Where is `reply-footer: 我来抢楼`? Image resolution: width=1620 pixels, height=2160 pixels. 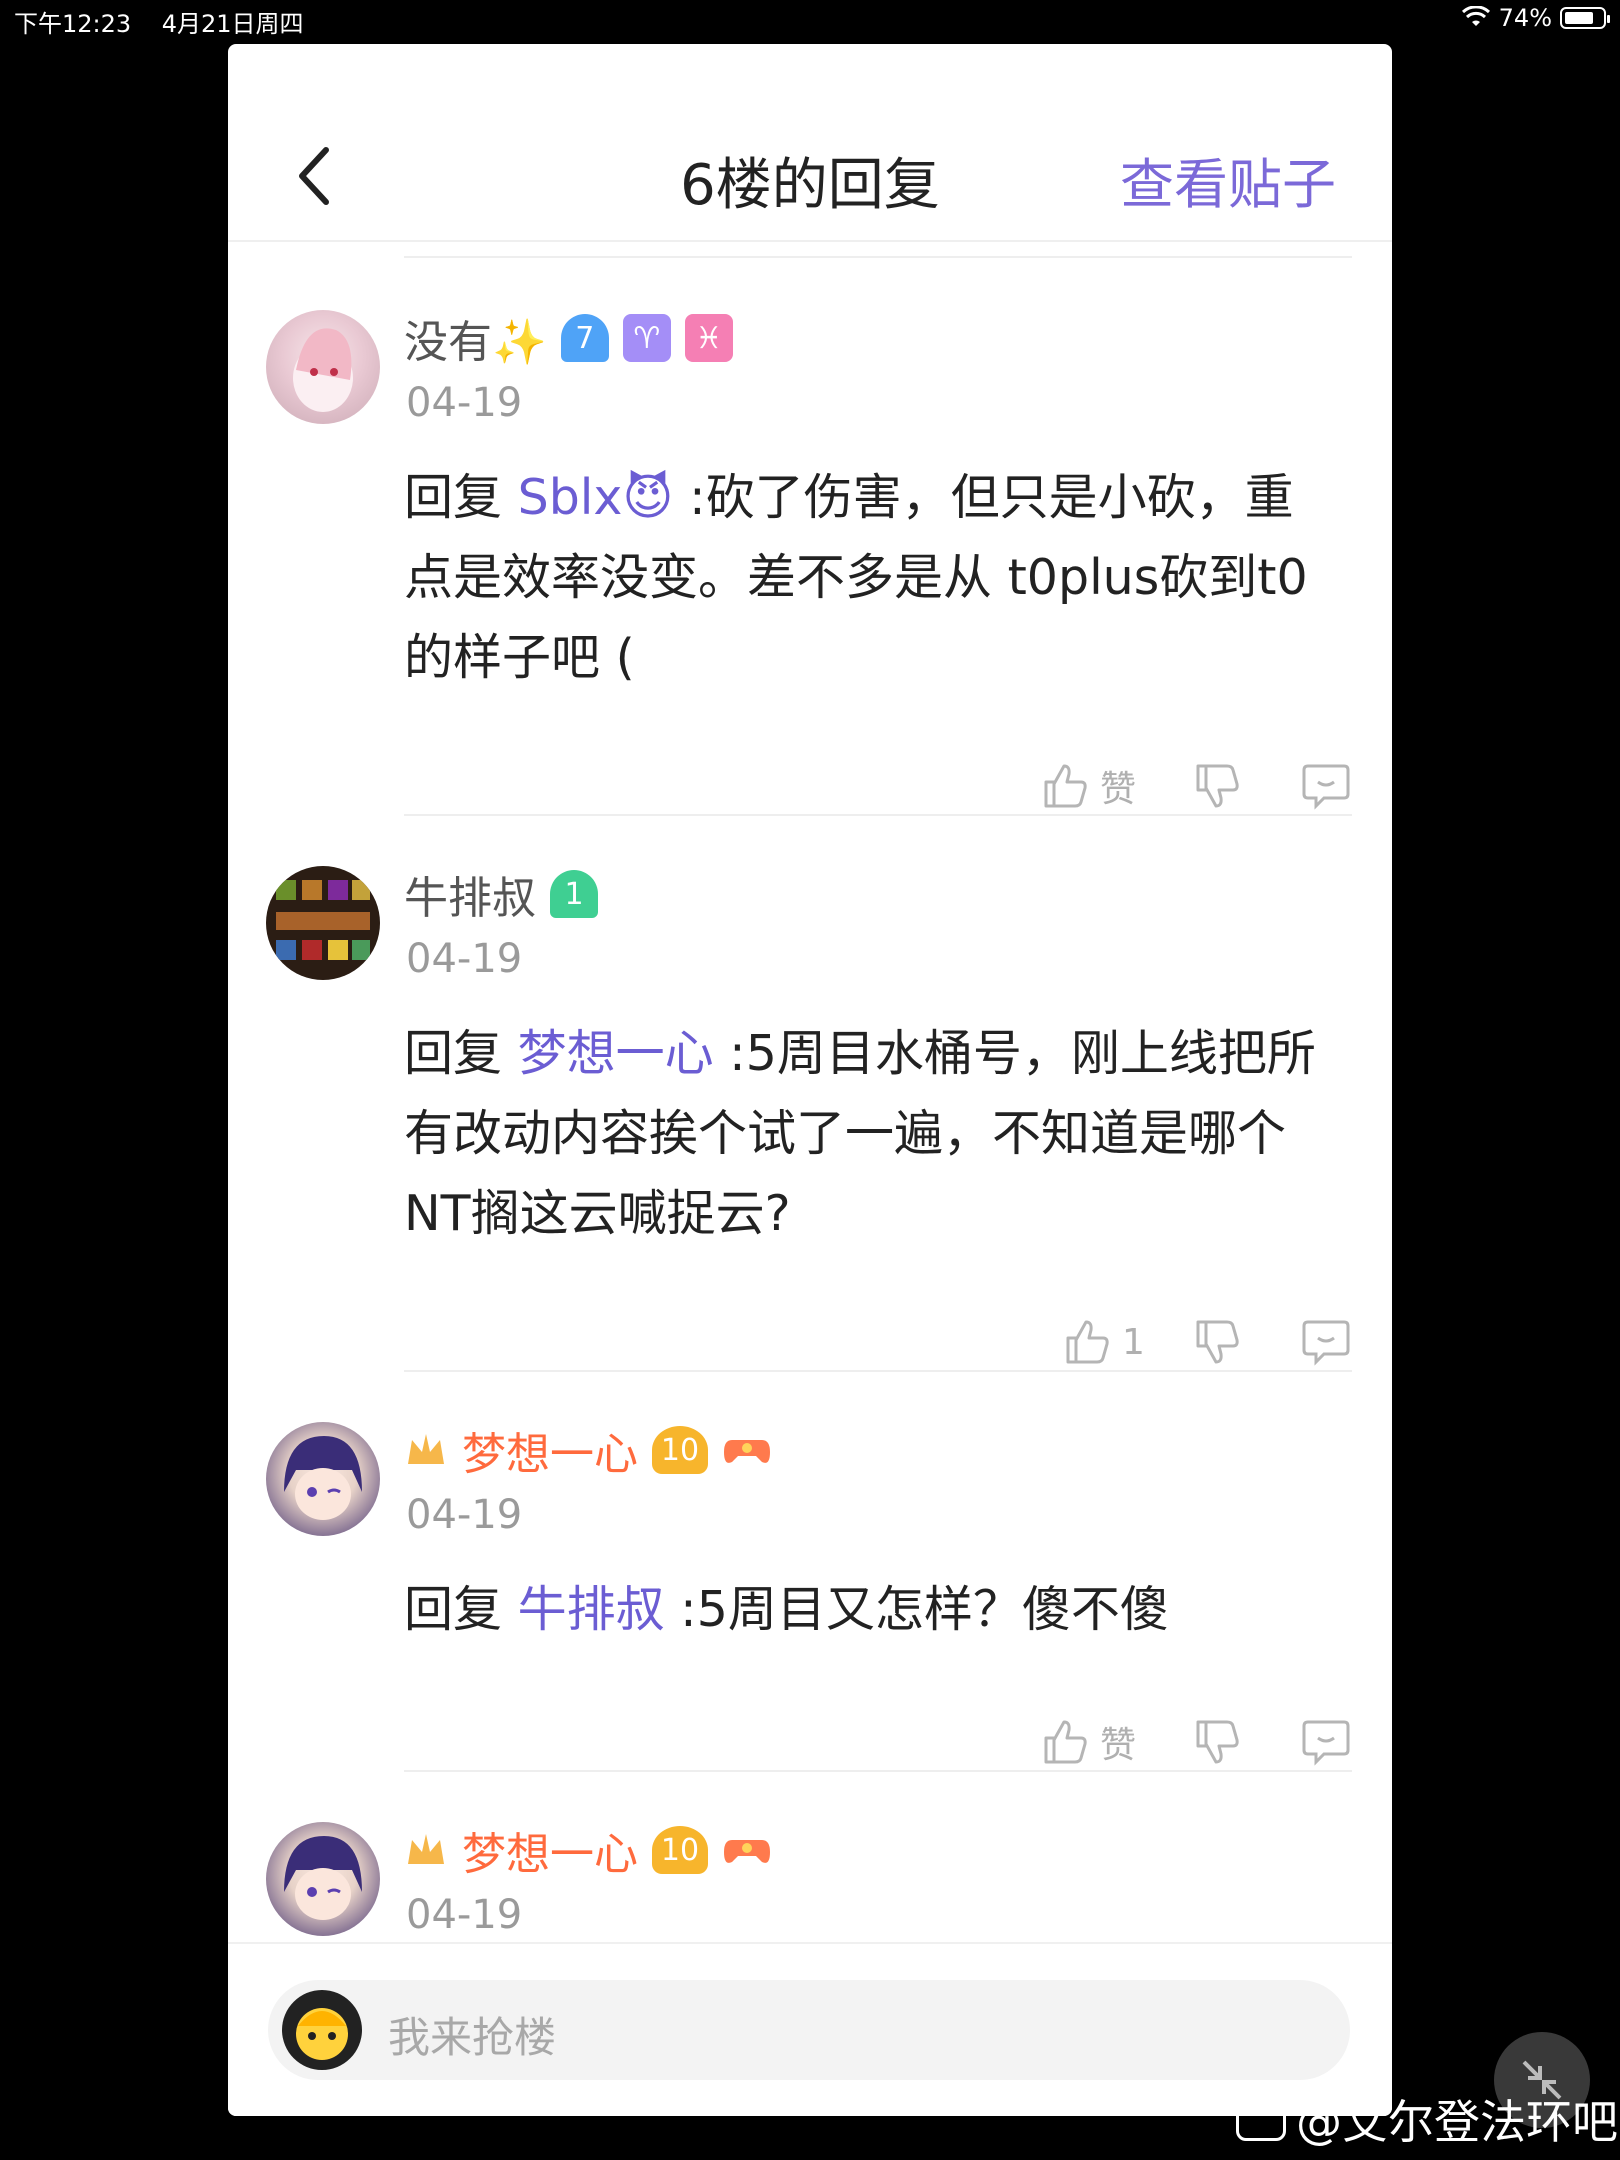 reply-footer: 我来抢楼 is located at coordinates (810, 2029).